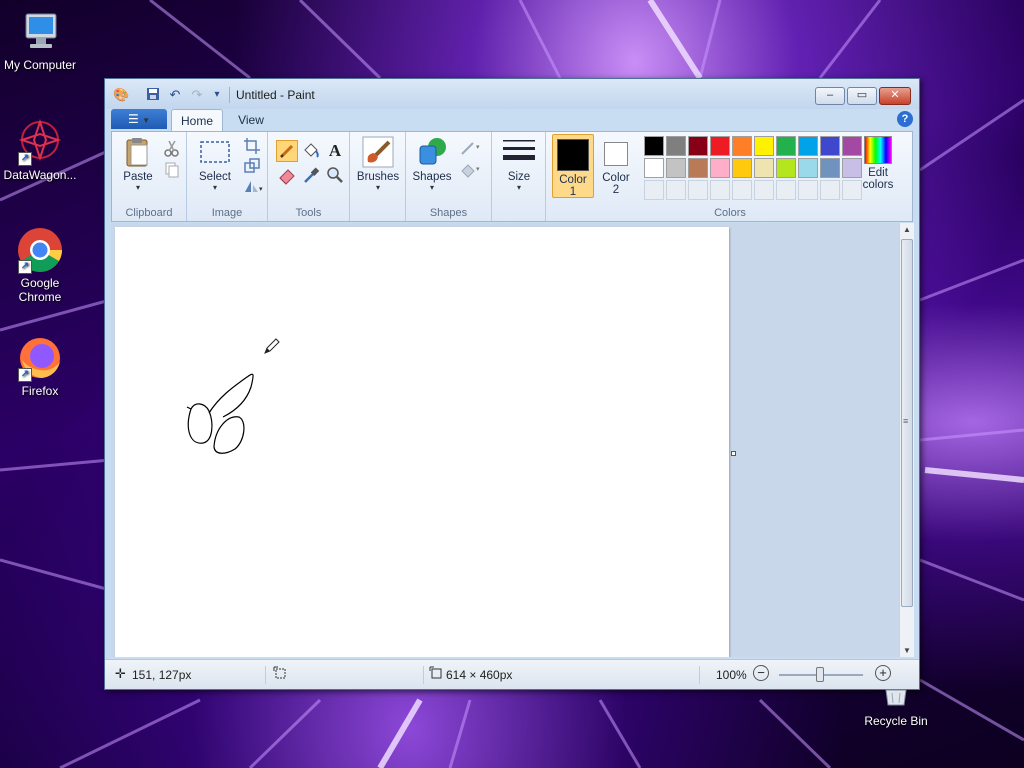 The image size is (1024, 768). I want to click on save-icon, so click(153, 95).